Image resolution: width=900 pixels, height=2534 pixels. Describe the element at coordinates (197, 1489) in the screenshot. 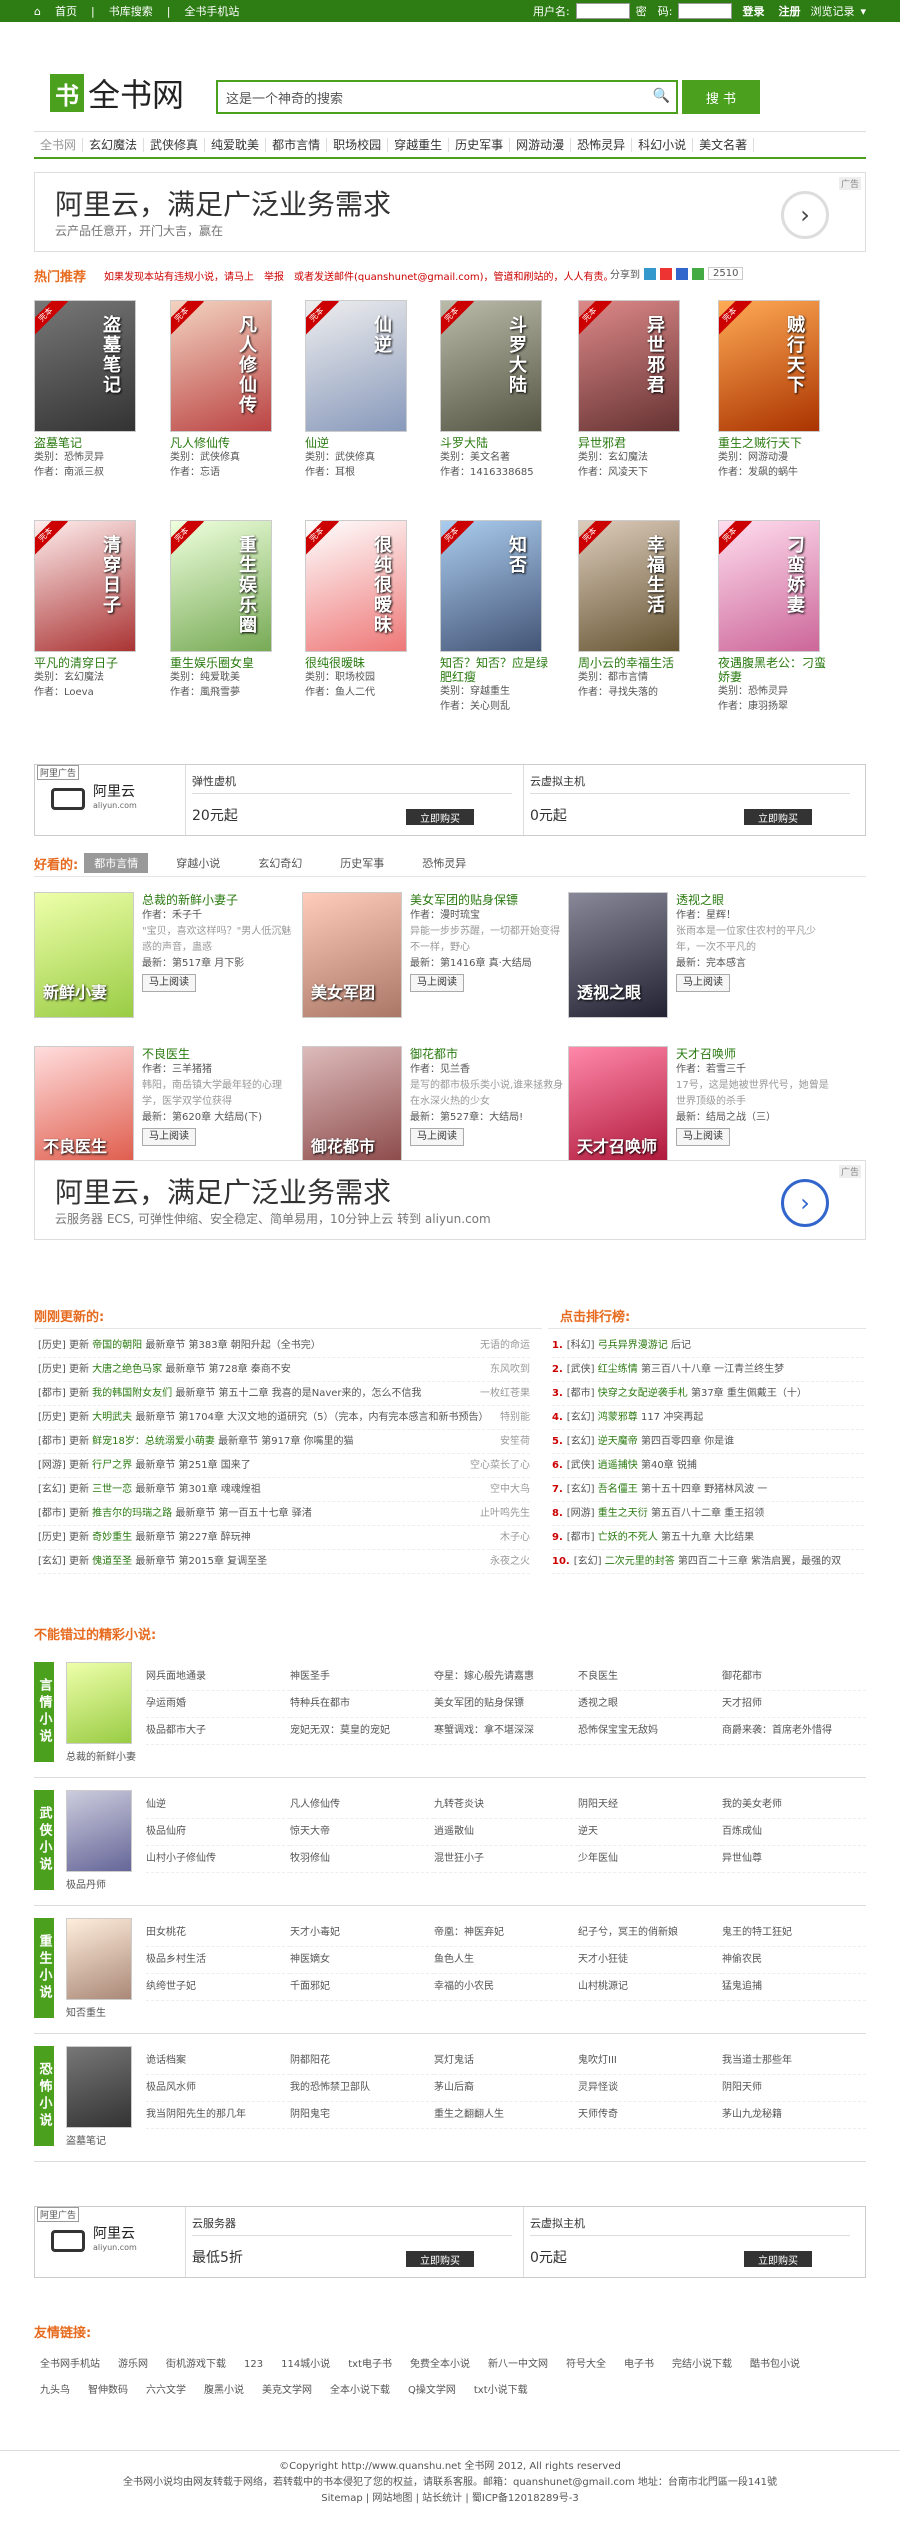

I see `row-chapter: 最新章节 第301章 魂魂煌祖` at that location.